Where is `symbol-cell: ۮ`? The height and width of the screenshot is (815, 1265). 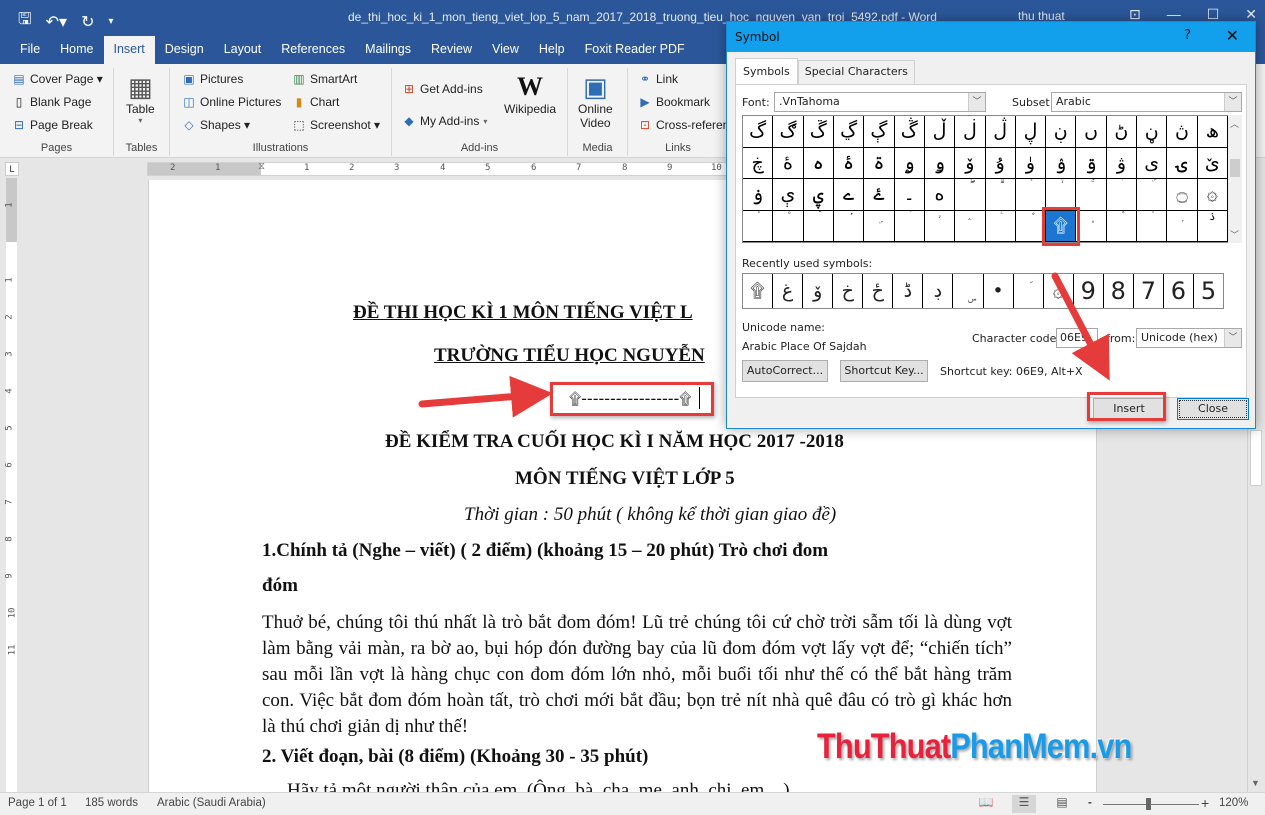 symbol-cell: ۮ is located at coordinates (1212, 226).